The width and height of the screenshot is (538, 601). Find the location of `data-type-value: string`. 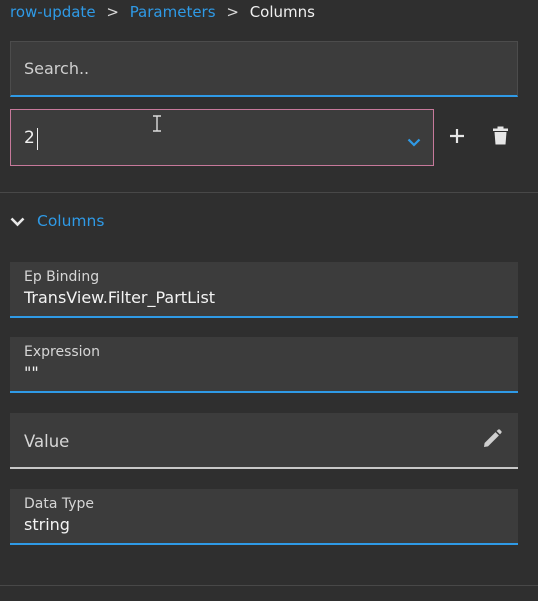

data-type-value: string is located at coordinates (47, 524).